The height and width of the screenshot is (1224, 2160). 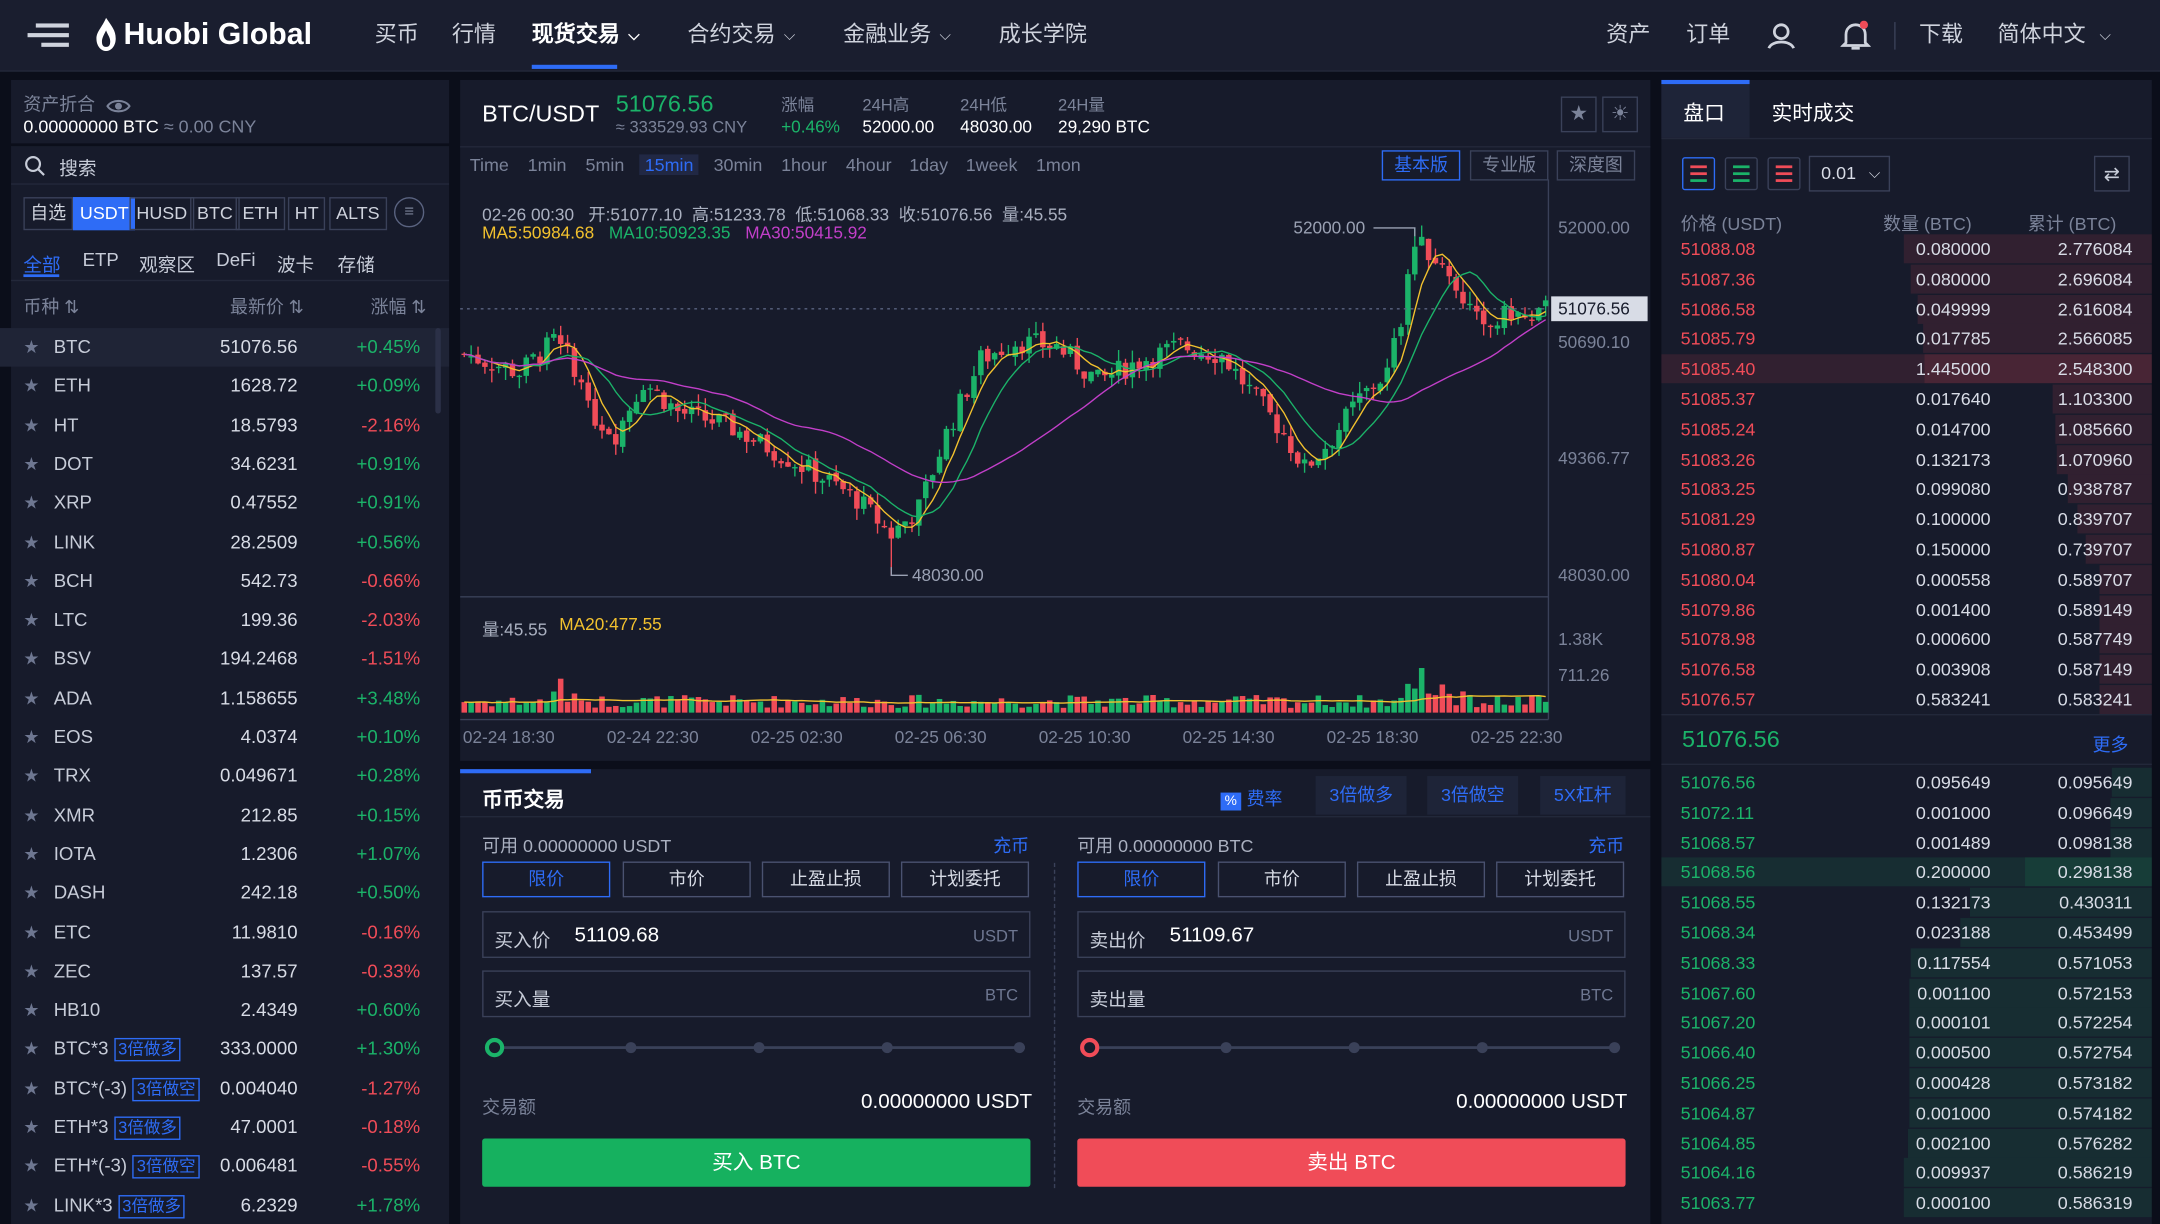 What do you see at coordinates (1090, 1047) in the screenshot?
I see `slider-handle` at bounding box center [1090, 1047].